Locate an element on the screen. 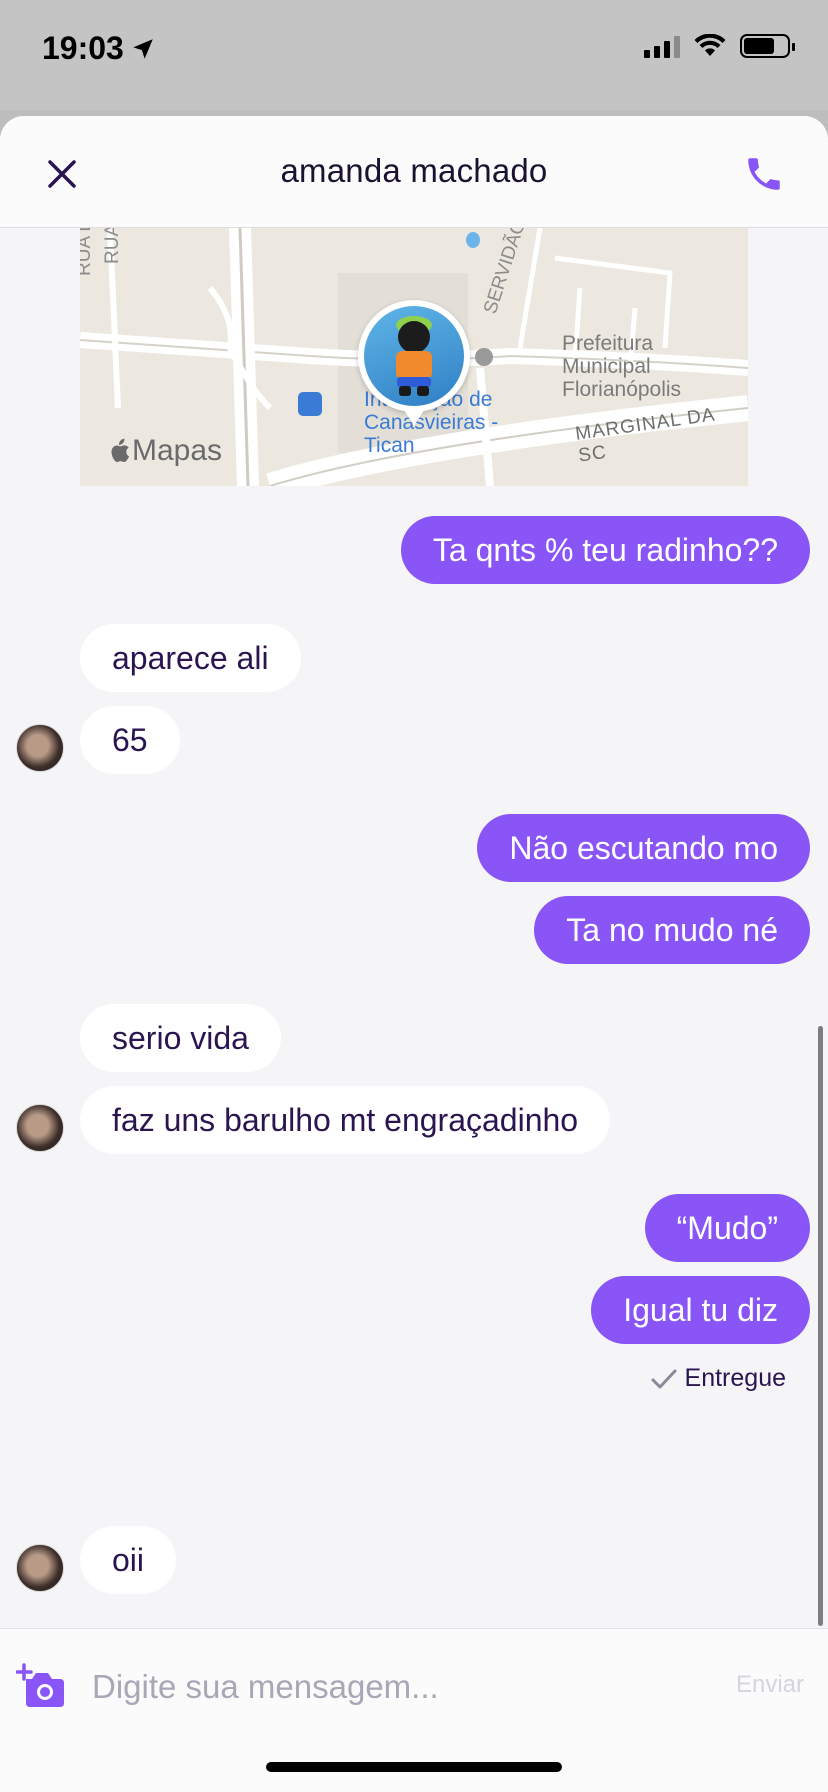 Image resolution: width=828 pixels, height=1792 pixels. location-avatar-pin is located at coordinates (414, 363).